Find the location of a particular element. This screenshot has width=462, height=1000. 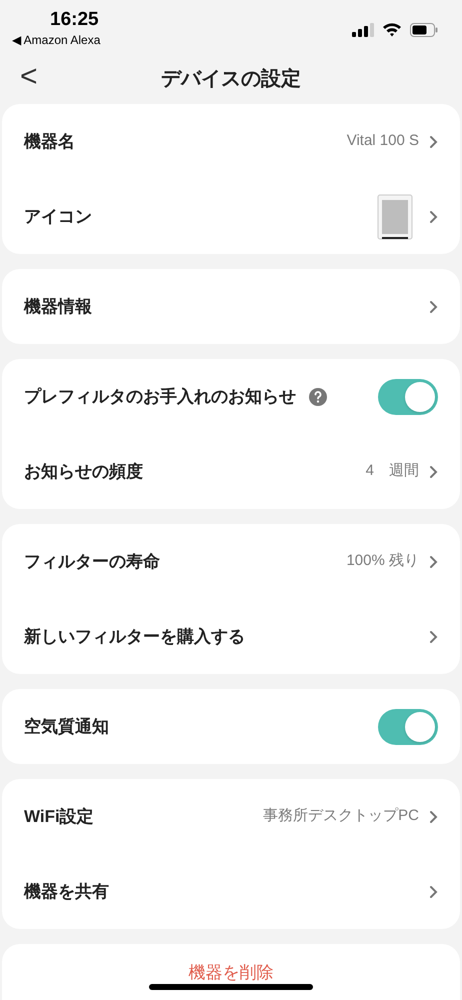

settings-row: プレフィルタのお手入れのお知らせ is located at coordinates (231, 396).